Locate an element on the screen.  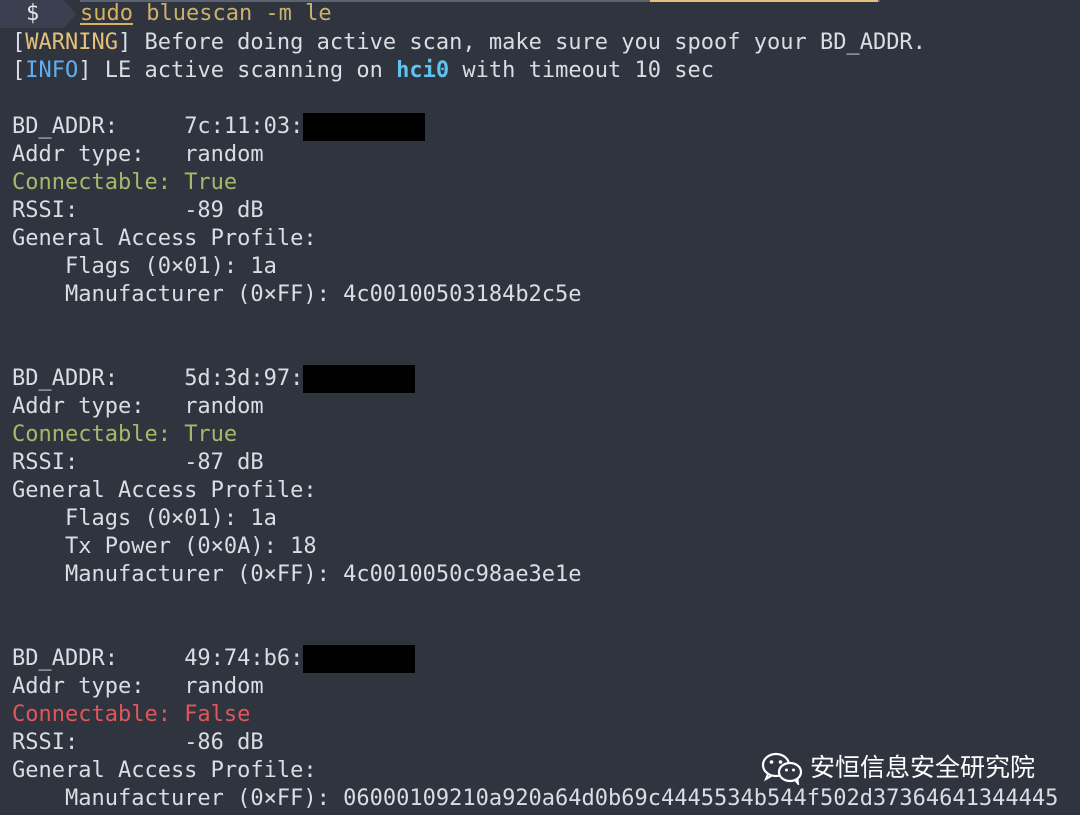
device-rssi: RSSI: -89 dB is located at coordinates (138, 211).